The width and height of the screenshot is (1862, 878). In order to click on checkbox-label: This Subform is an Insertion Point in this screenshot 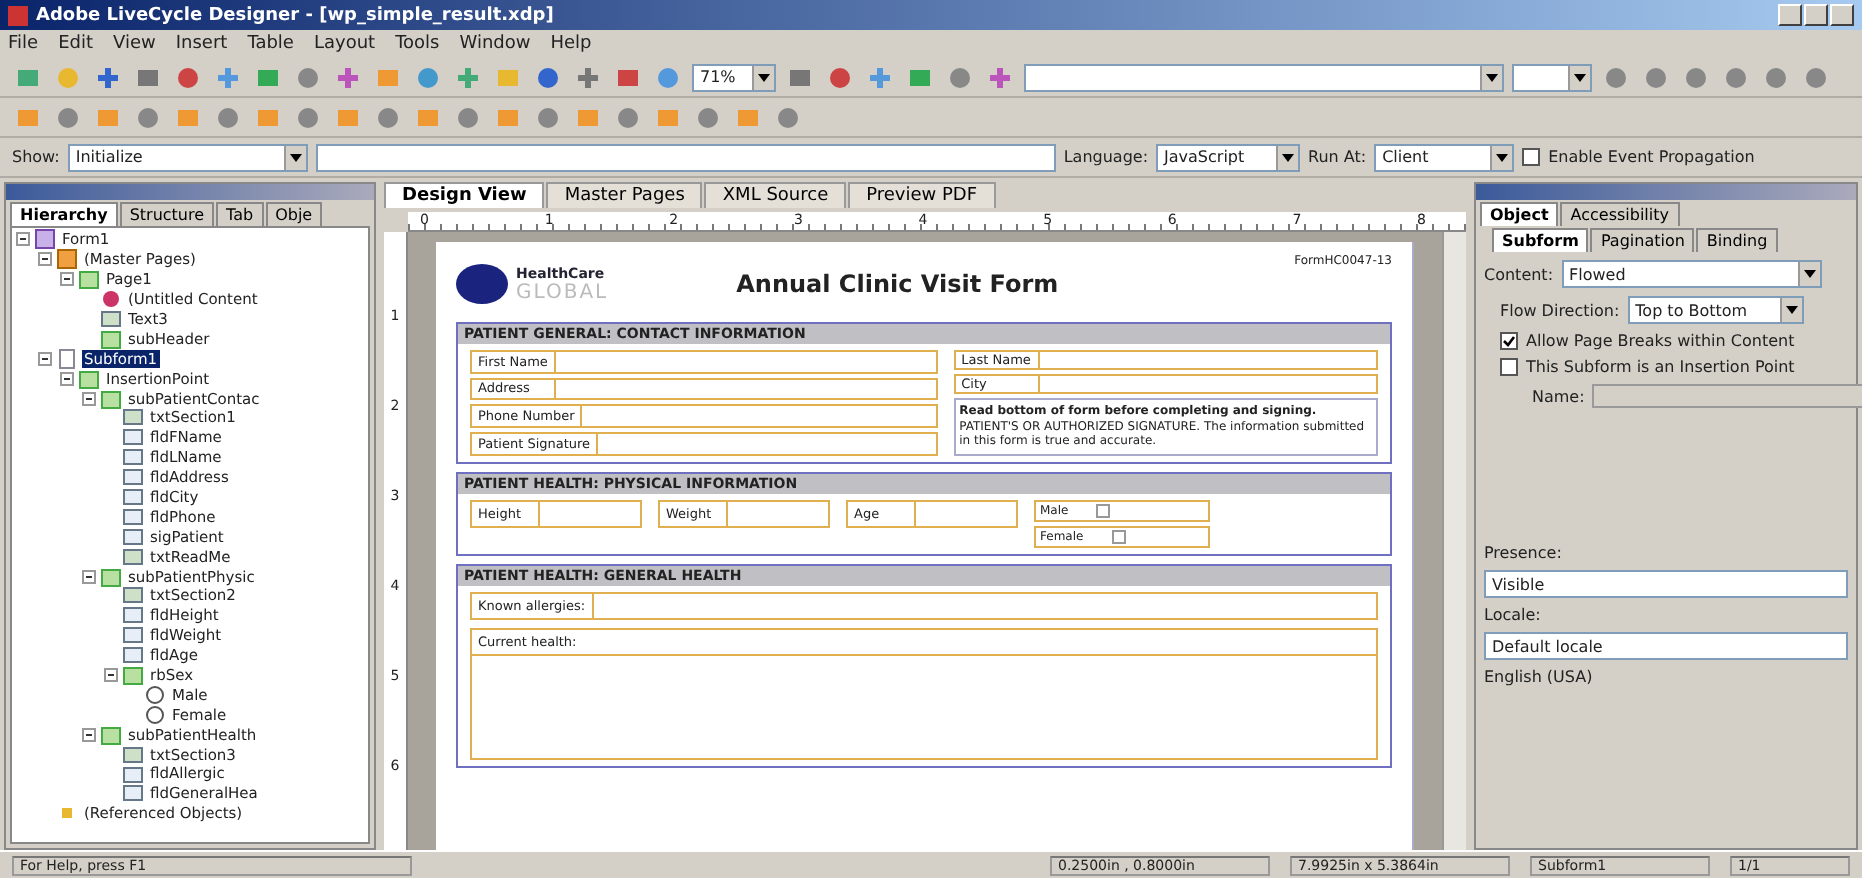, I will do `click(1660, 367)`.